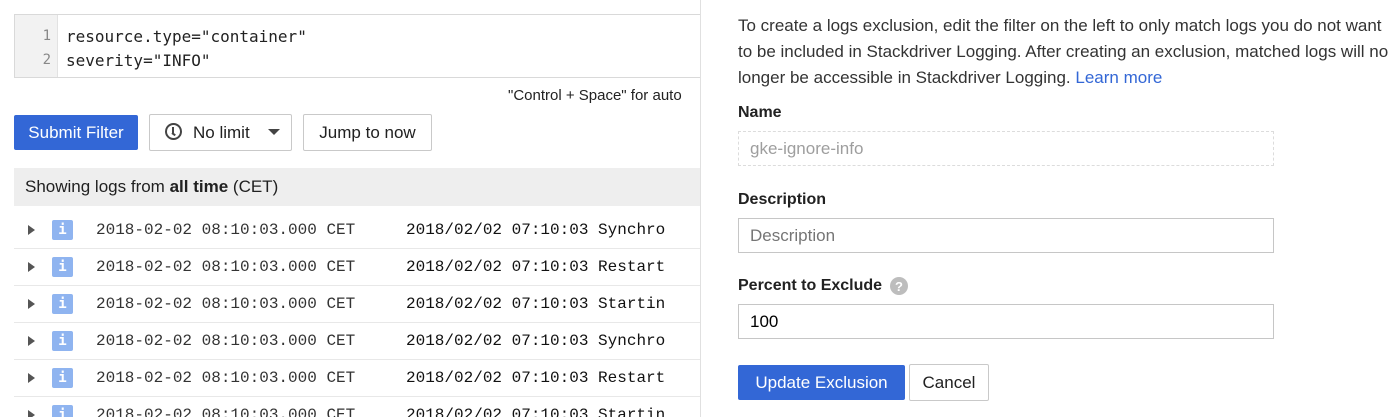 This screenshot has height=417, width=1400. Describe the element at coordinates (46, 36) in the screenshot. I see `line-number: 1` at that location.